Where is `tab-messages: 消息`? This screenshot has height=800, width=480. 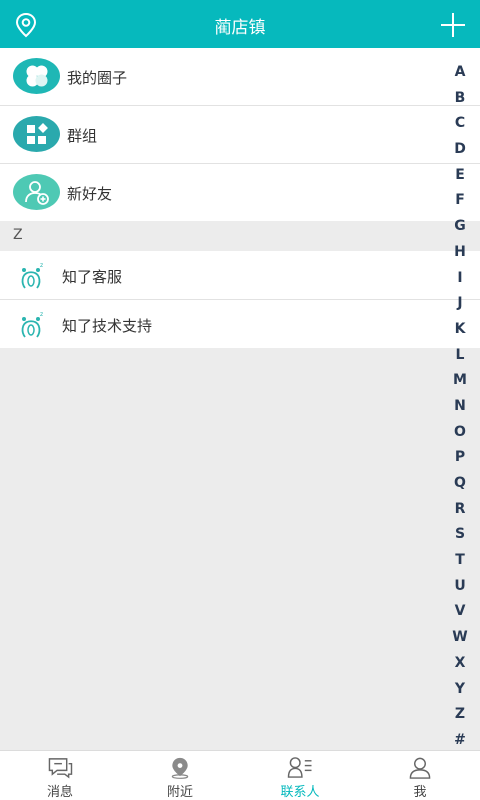
tab-messages: 消息 is located at coordinates (60, 775).